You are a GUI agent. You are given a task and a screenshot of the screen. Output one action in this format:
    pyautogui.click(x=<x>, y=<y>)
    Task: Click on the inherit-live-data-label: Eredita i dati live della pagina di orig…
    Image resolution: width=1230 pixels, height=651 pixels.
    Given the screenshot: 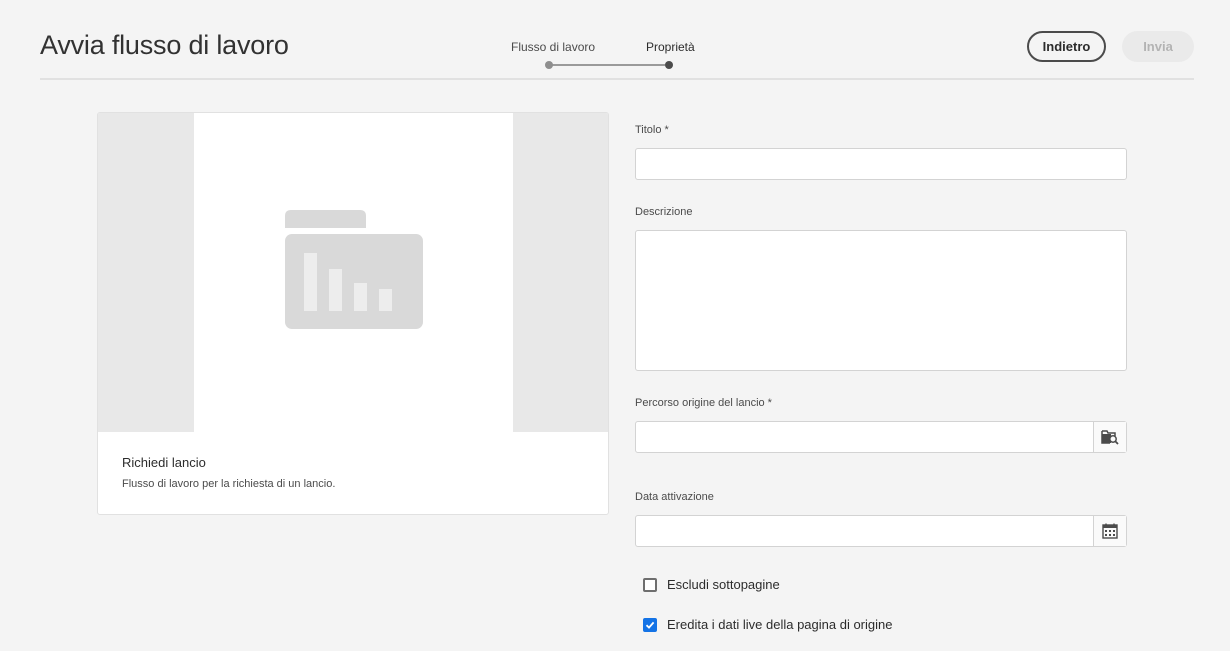 What is the action you would take?
    pyautogui.click(x=780, y=624)
    